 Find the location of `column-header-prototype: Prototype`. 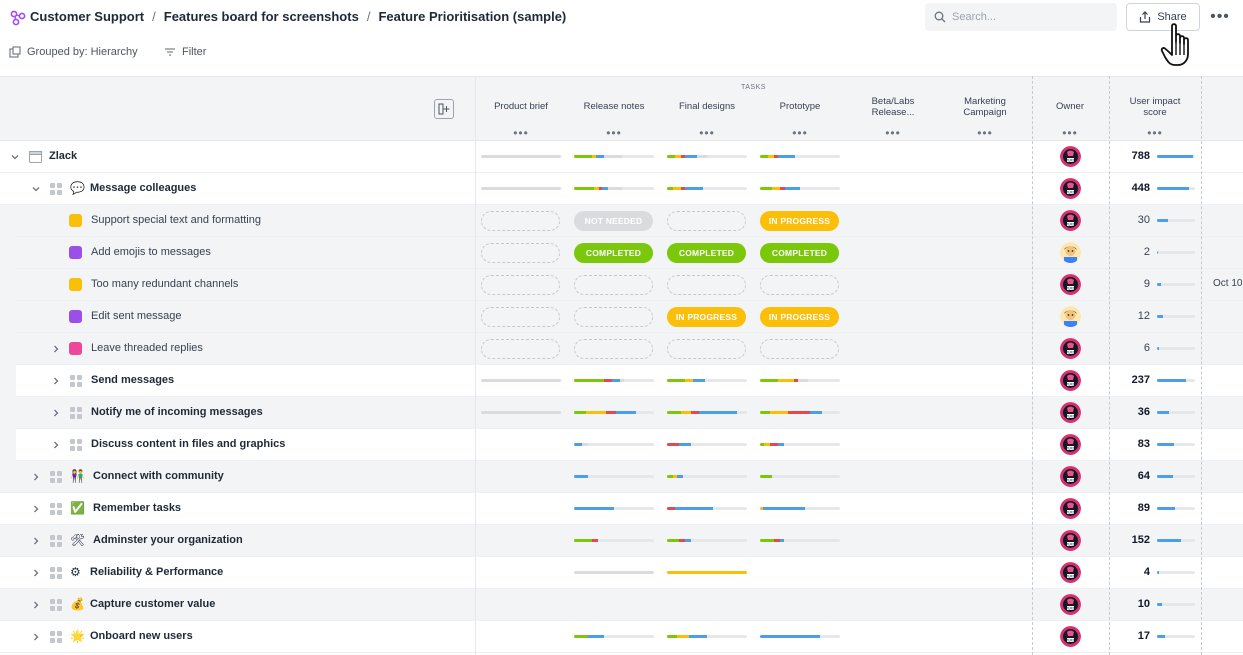

column-header-prototype: Prototype is located at coordinates (800, 106).